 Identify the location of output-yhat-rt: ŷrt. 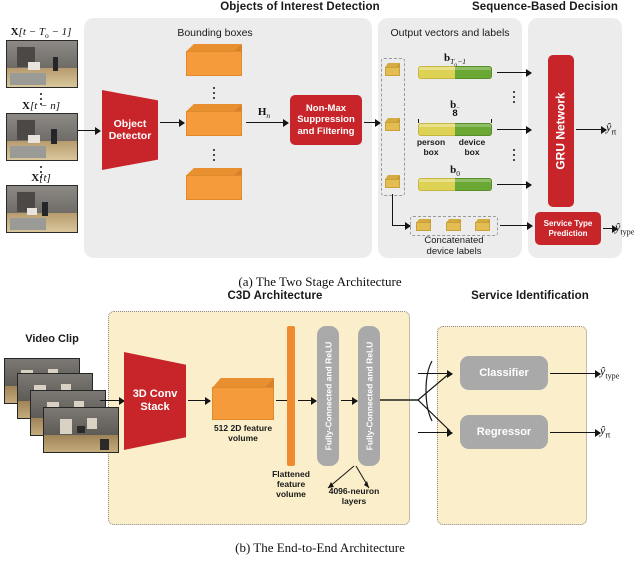
(611, 128).